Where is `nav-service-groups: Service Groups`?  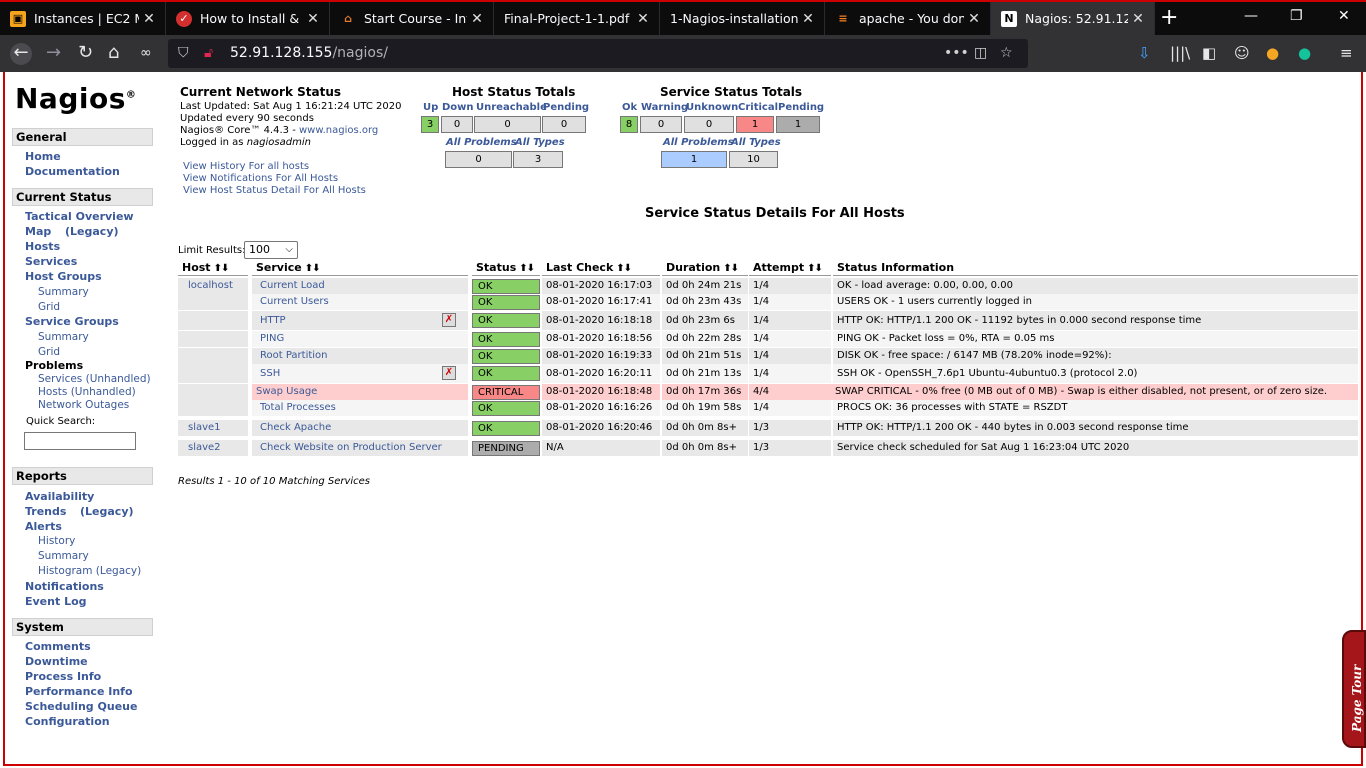
nav-service-groups: Service Groups is located at coordinates (72, 321).